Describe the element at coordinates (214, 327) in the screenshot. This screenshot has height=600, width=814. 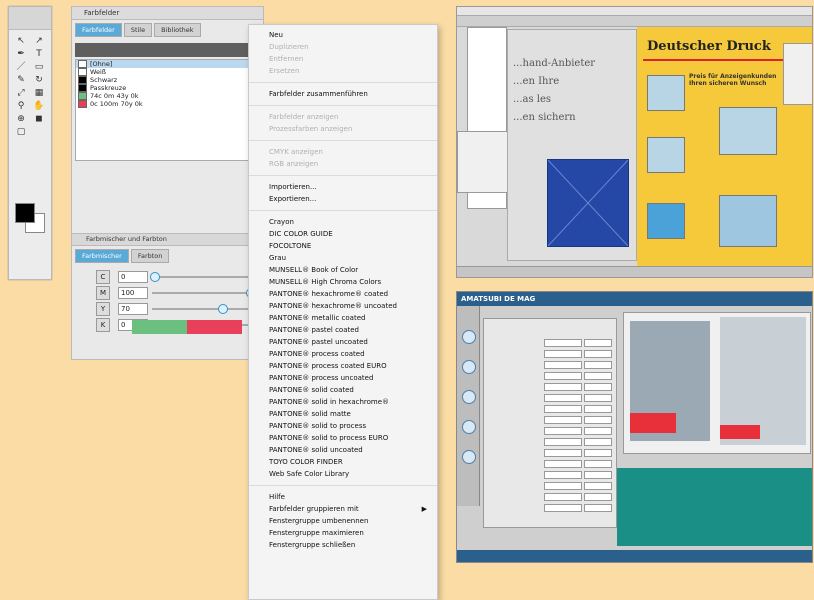
I see `red-swatch-bar` at that location.